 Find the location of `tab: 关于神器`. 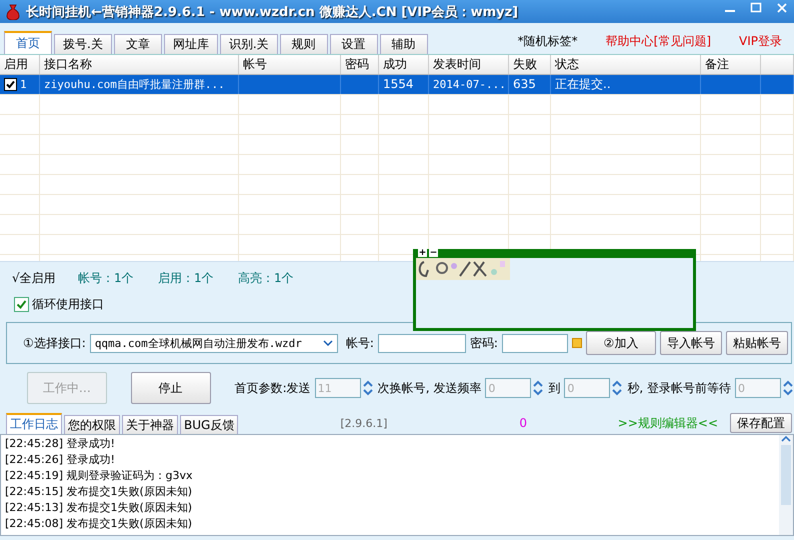

tab: 关于神器 is located at coordinates (150, 424).